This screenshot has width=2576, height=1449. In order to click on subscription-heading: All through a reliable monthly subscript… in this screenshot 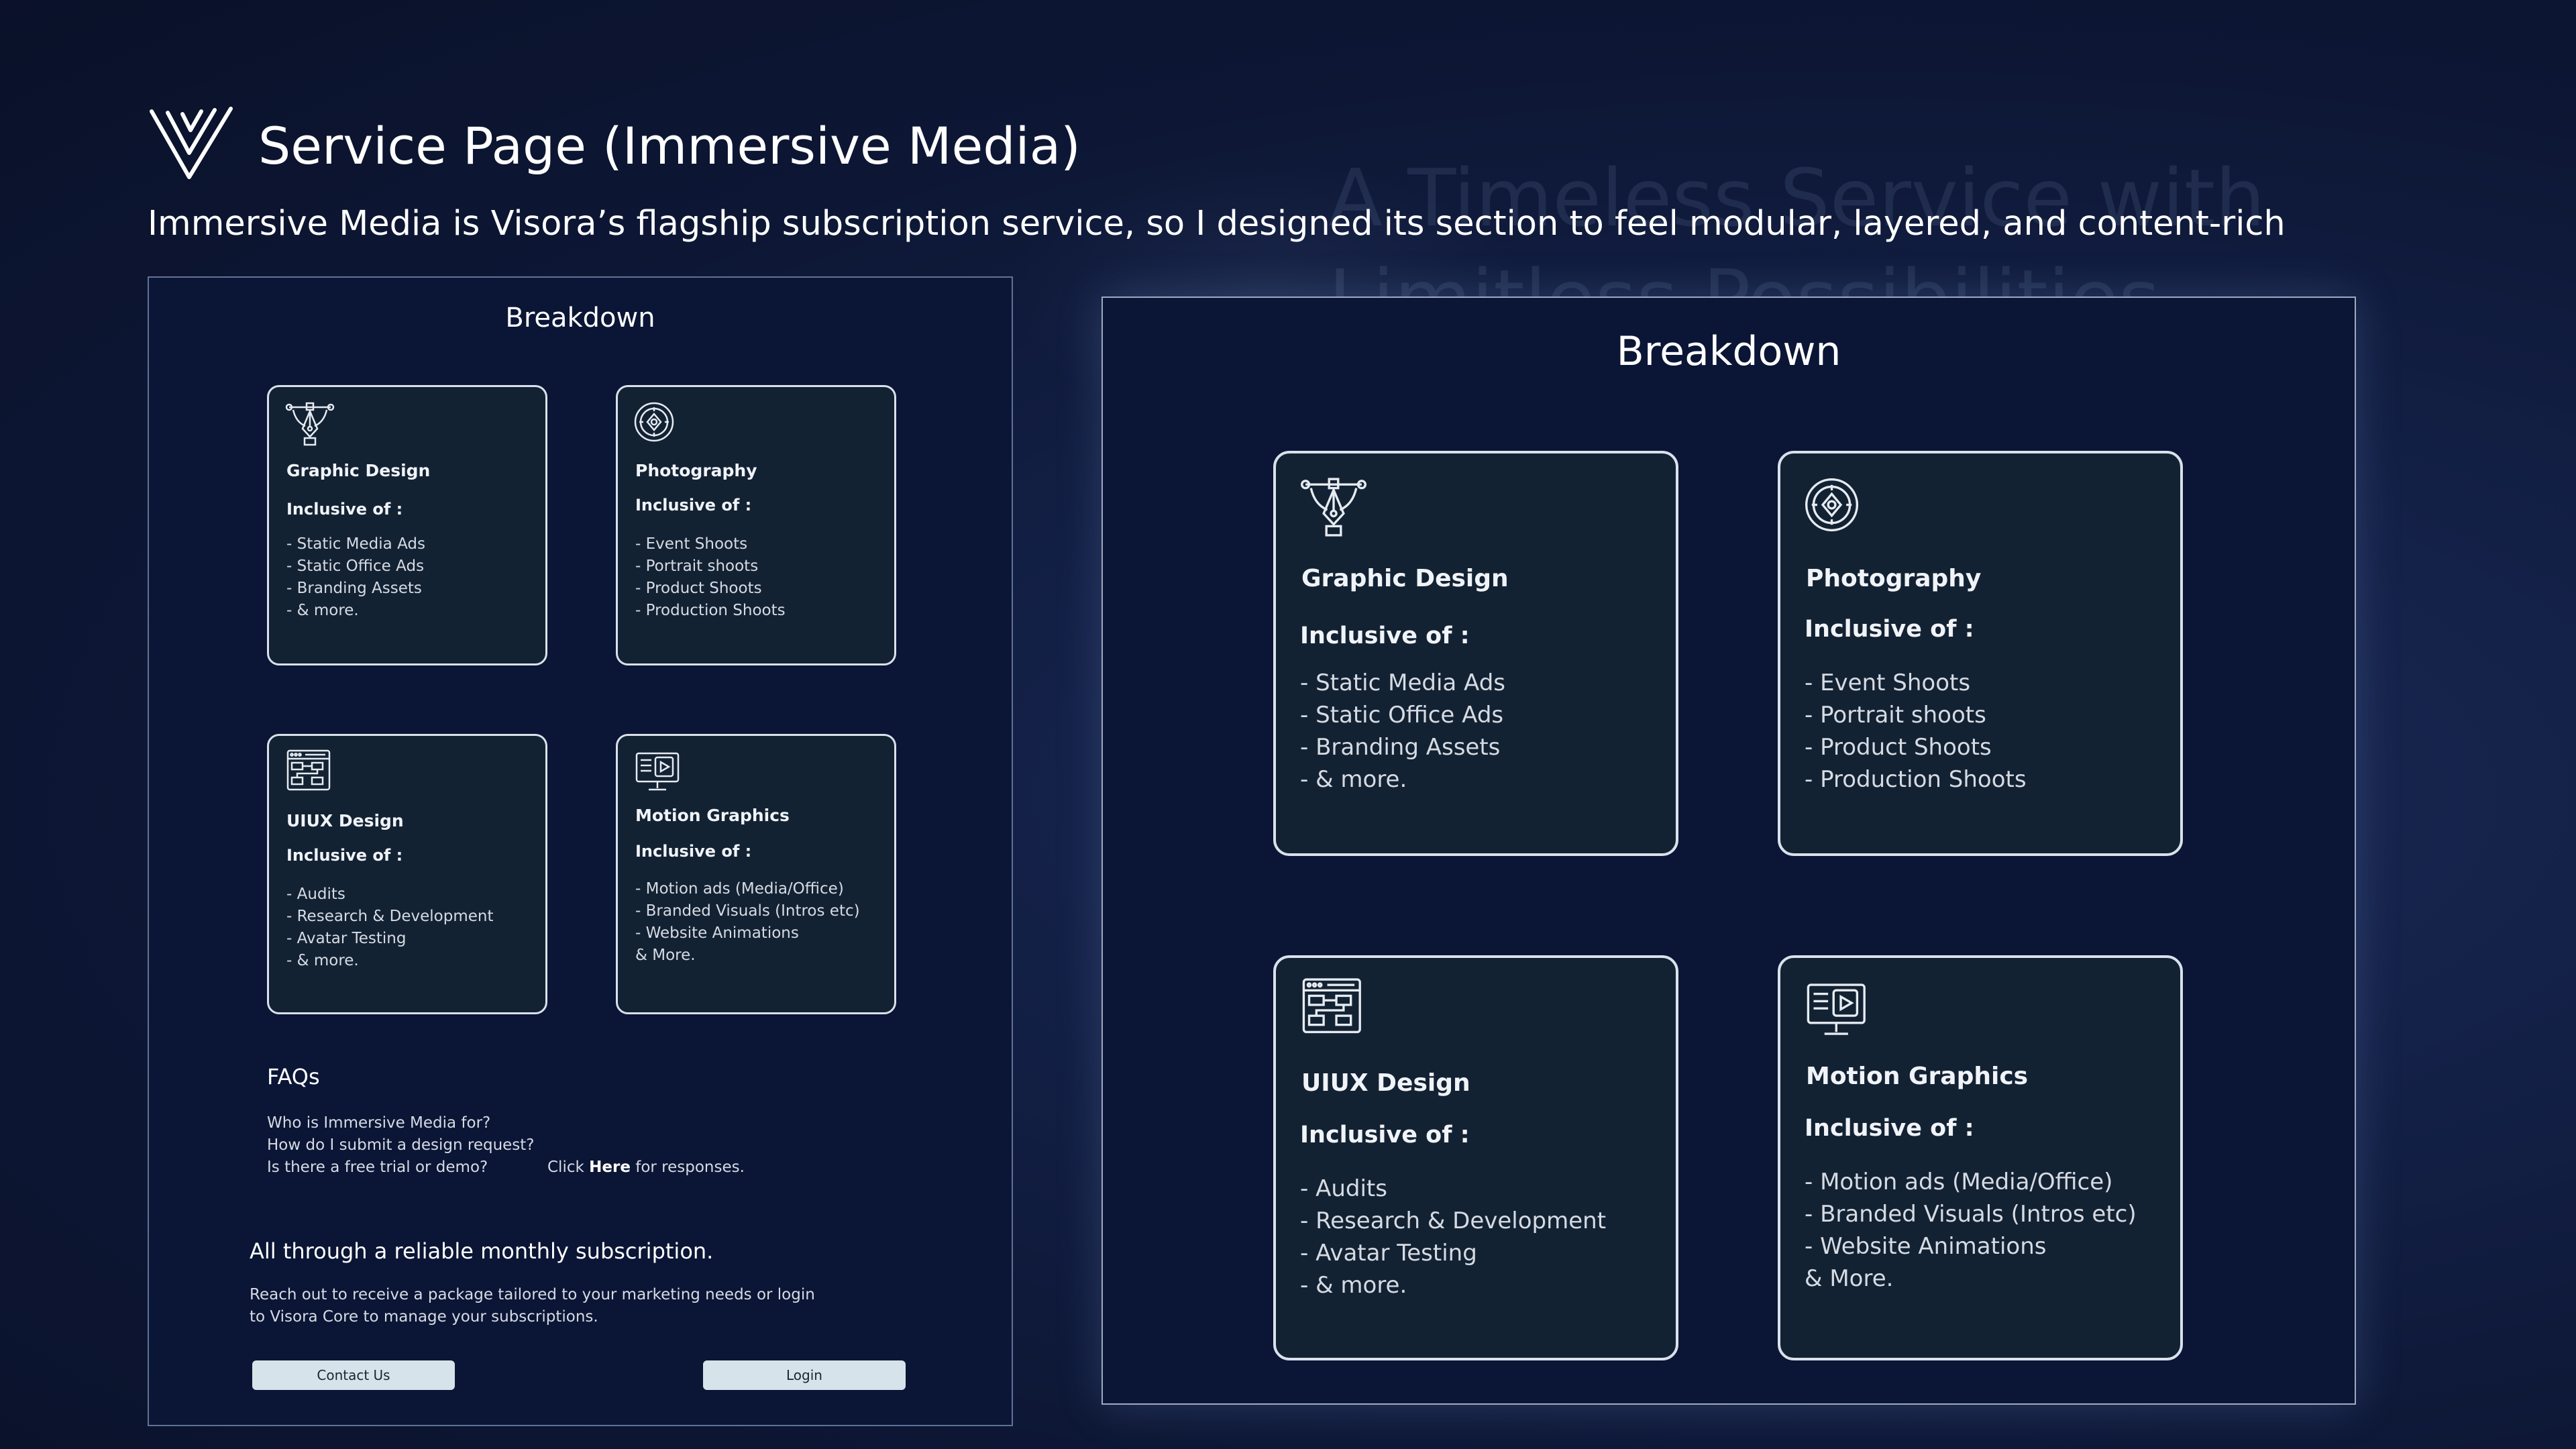, I will do `click(482, 1251)`.